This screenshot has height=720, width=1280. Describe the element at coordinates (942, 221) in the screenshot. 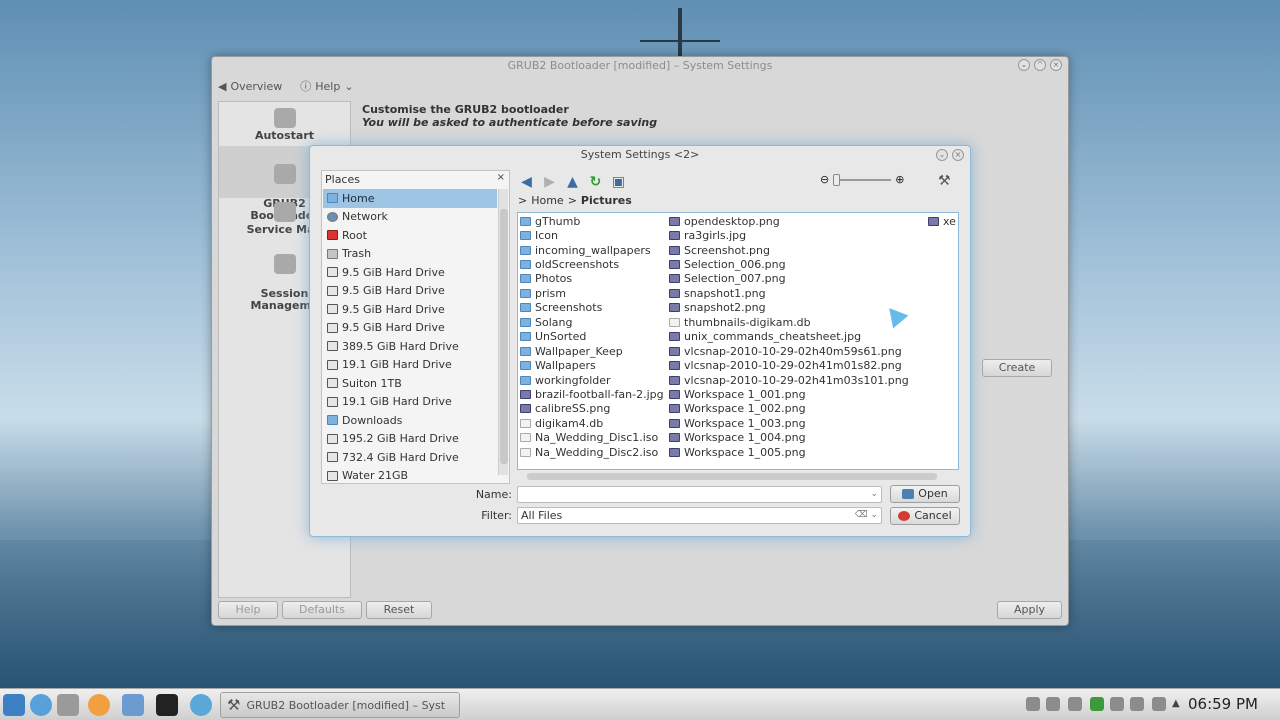

I see `file-item: xe` at that location.